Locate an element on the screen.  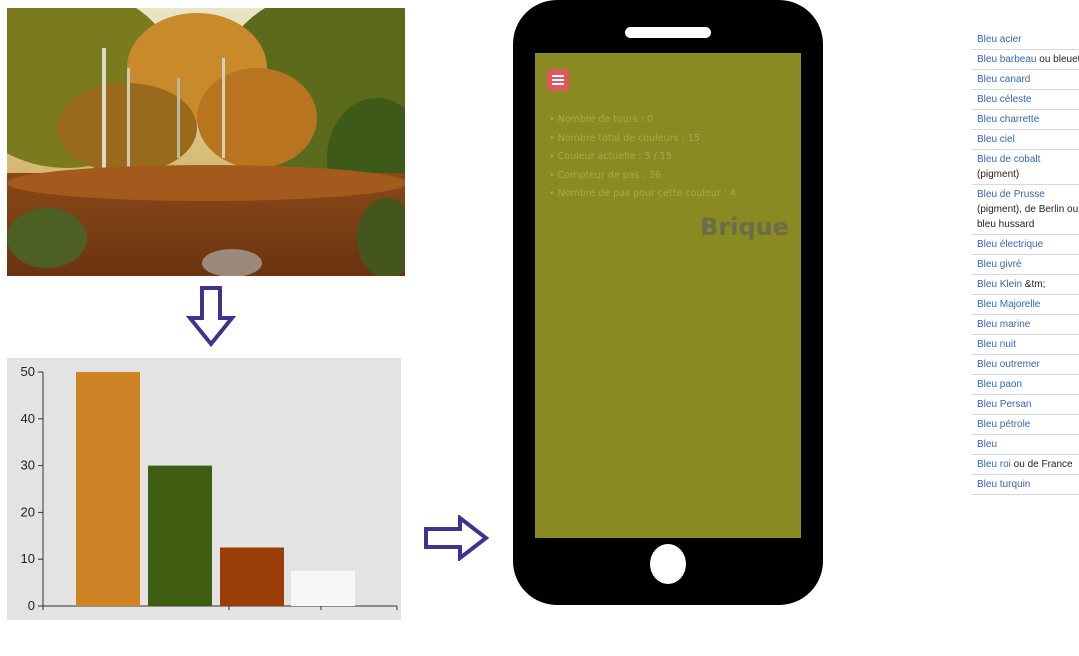
color-link: Bleu acier is located at coordinates (999, 39).